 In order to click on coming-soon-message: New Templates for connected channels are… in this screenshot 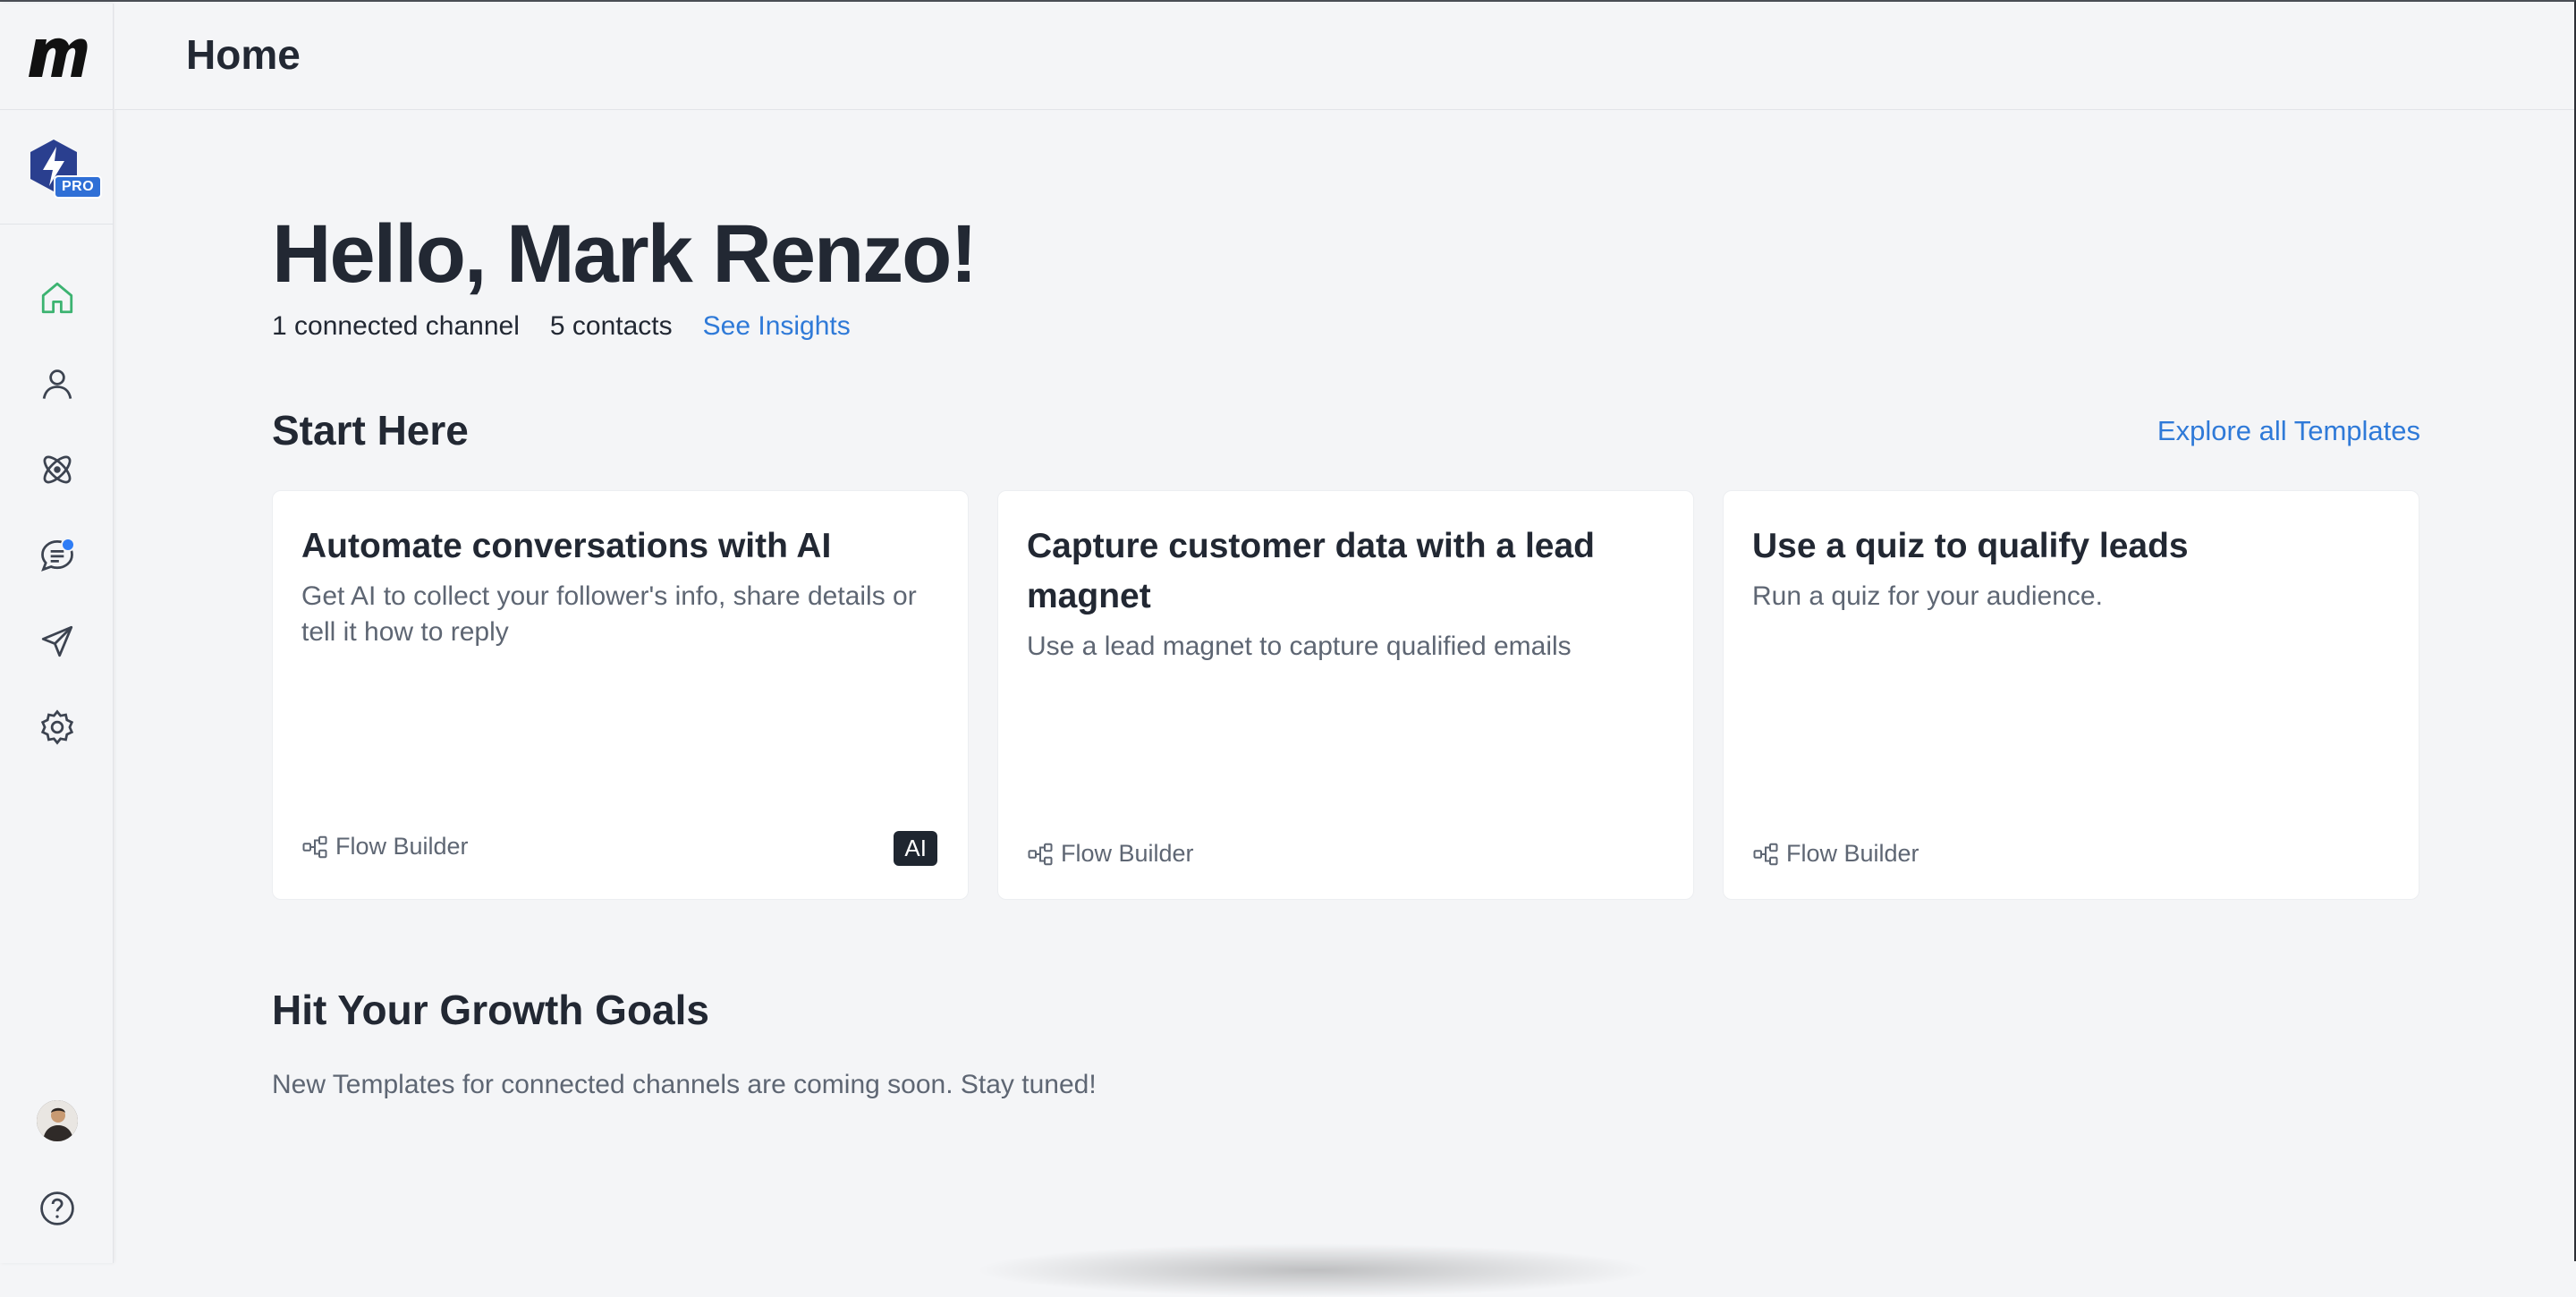, I will do `click(684, 1084)`.